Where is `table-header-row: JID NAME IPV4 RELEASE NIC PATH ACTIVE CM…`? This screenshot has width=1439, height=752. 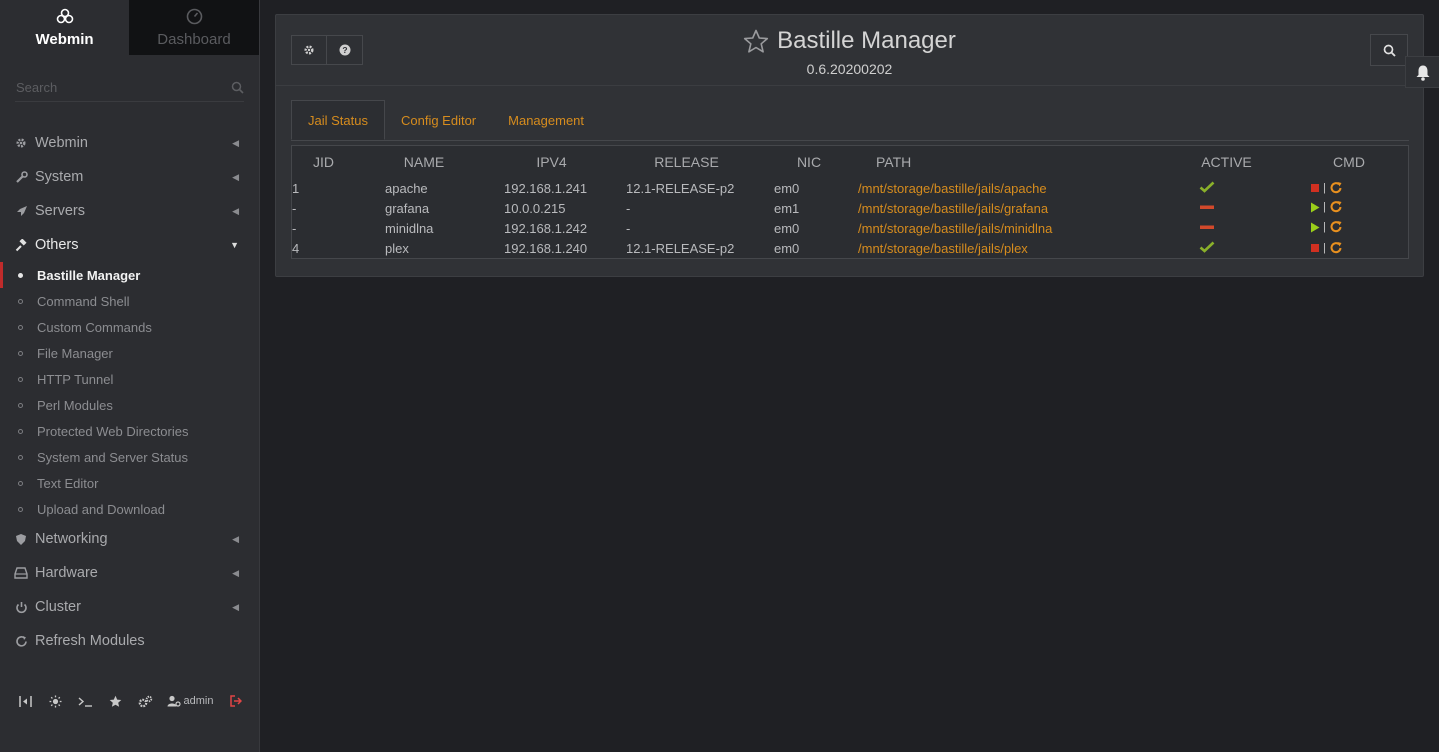 table-header-row: JID NAME IPV4 RELEASE NIC PATH ACTIVE CM… is located at coordinates (850, 162).